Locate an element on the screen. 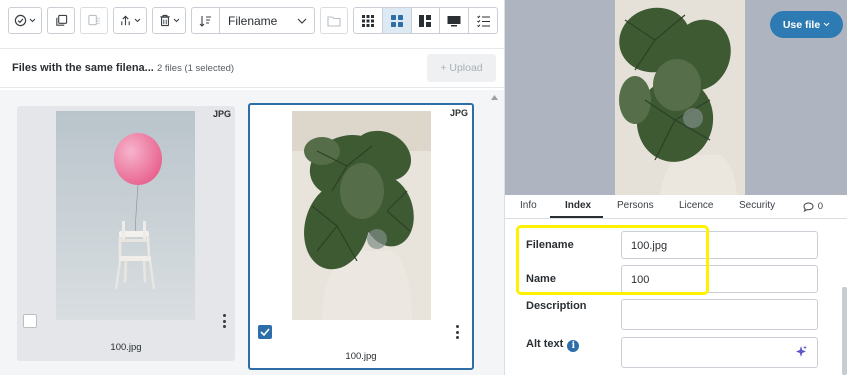  masonry-icon is located at coordinates (425, 20).